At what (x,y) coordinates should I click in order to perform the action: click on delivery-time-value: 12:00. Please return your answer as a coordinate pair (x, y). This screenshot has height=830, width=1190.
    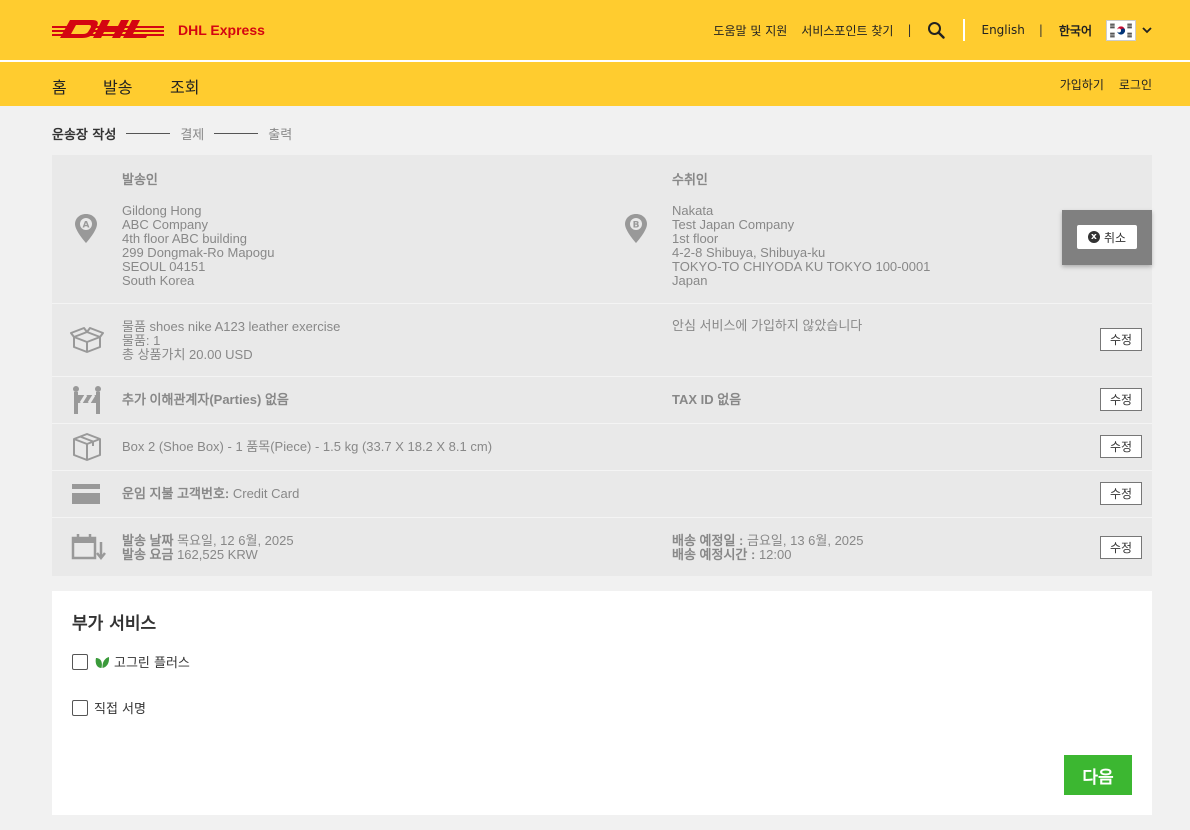
    Looking at the image, I should click on (775, 554).